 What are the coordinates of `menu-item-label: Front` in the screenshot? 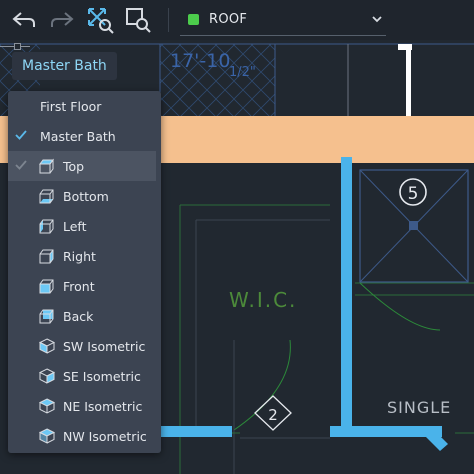 It's located at (79, 286).